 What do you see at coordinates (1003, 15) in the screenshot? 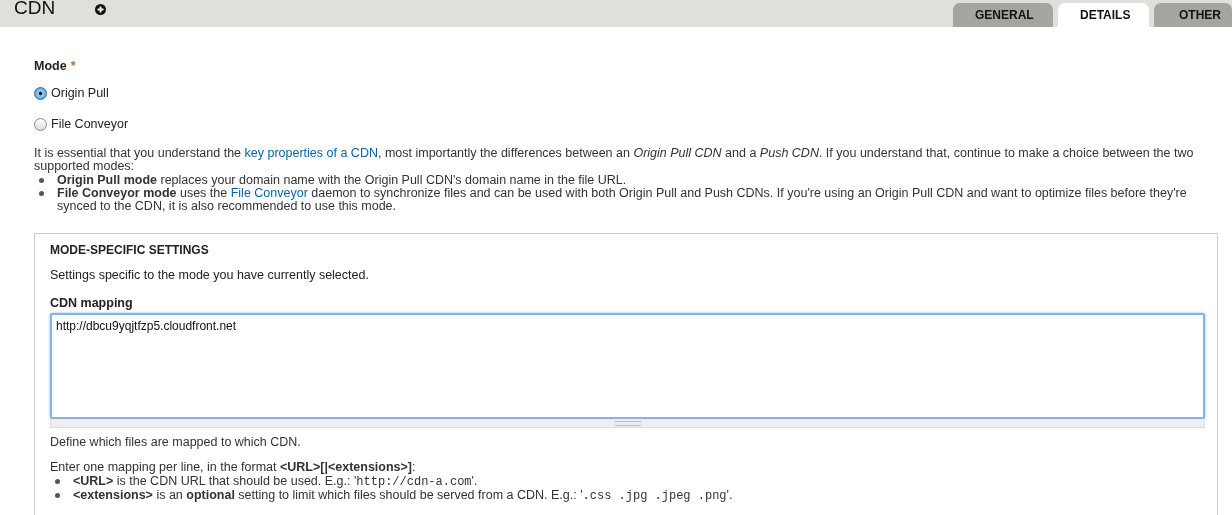
I see `tab: GENERAL` at bounding box center [1003, 15].